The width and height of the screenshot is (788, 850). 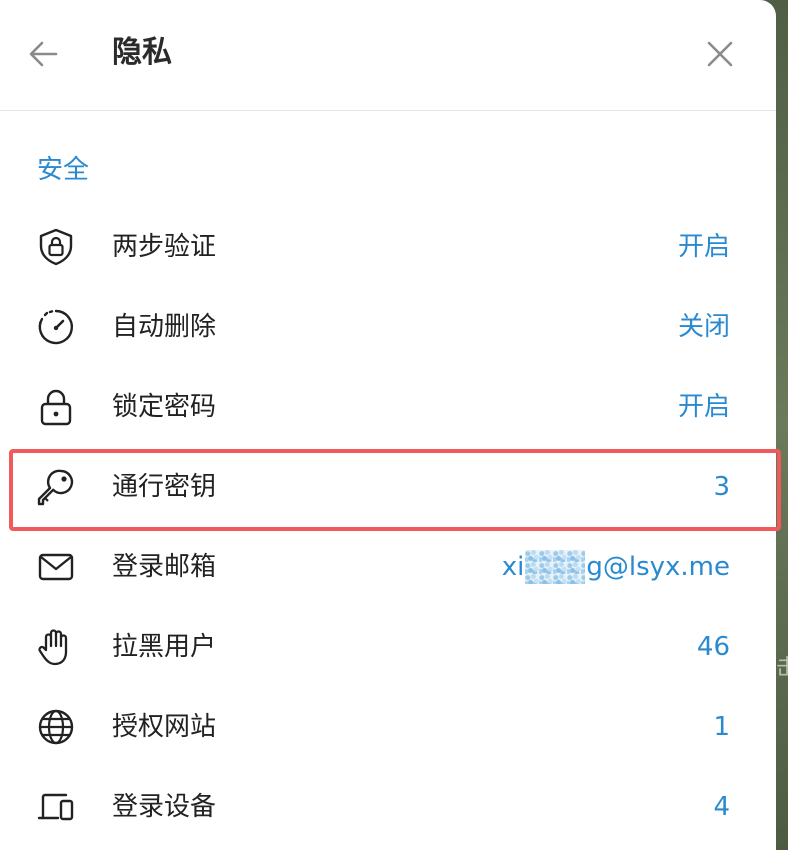 I want to click on setting-row-login-email: 登录邮箱 xi g@lsyx.me, so click(x=388, y=567).